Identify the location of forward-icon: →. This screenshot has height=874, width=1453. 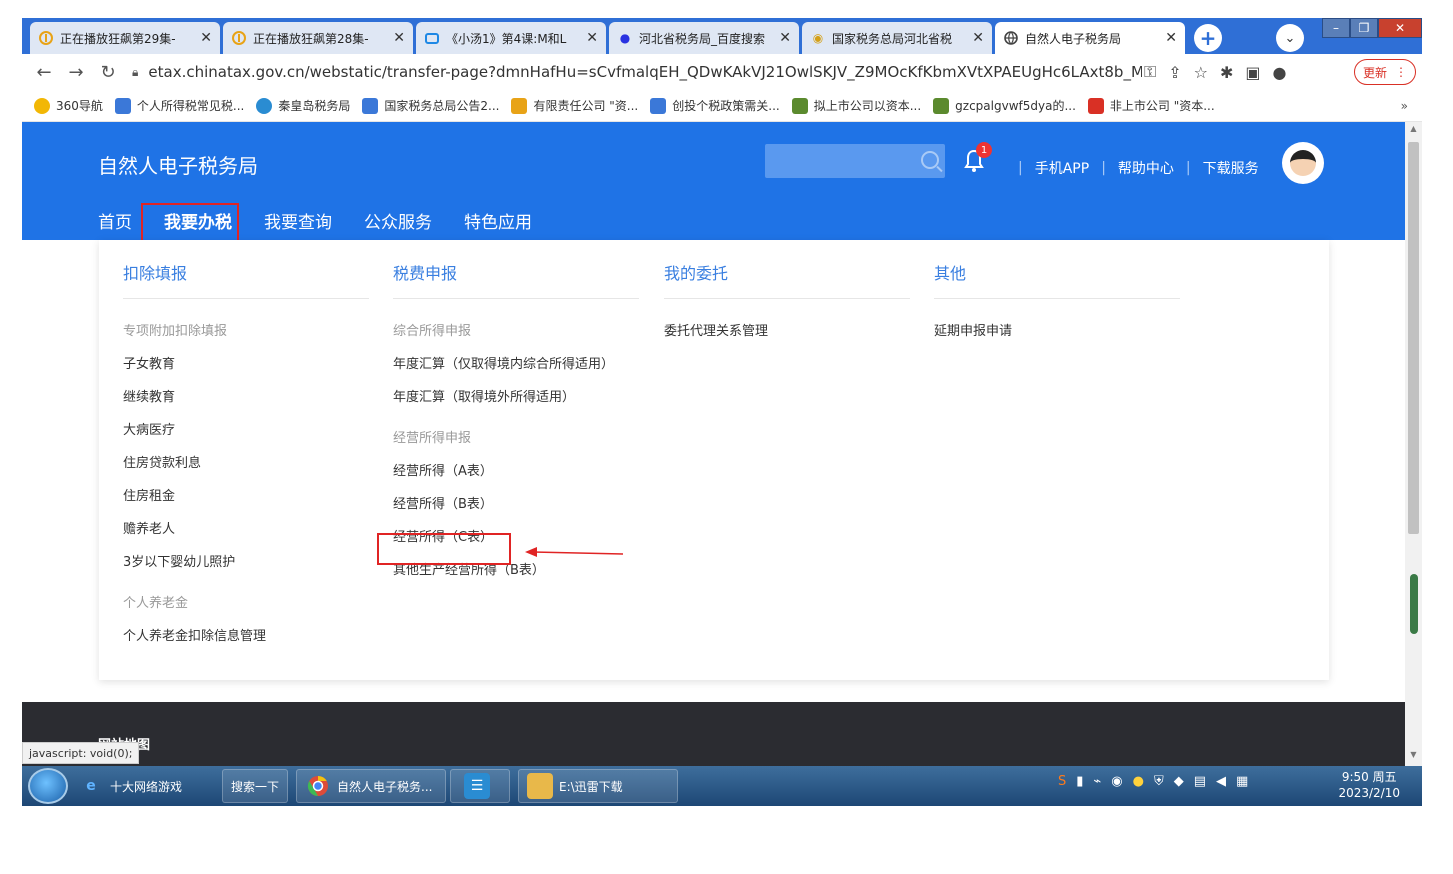
(76, 72).